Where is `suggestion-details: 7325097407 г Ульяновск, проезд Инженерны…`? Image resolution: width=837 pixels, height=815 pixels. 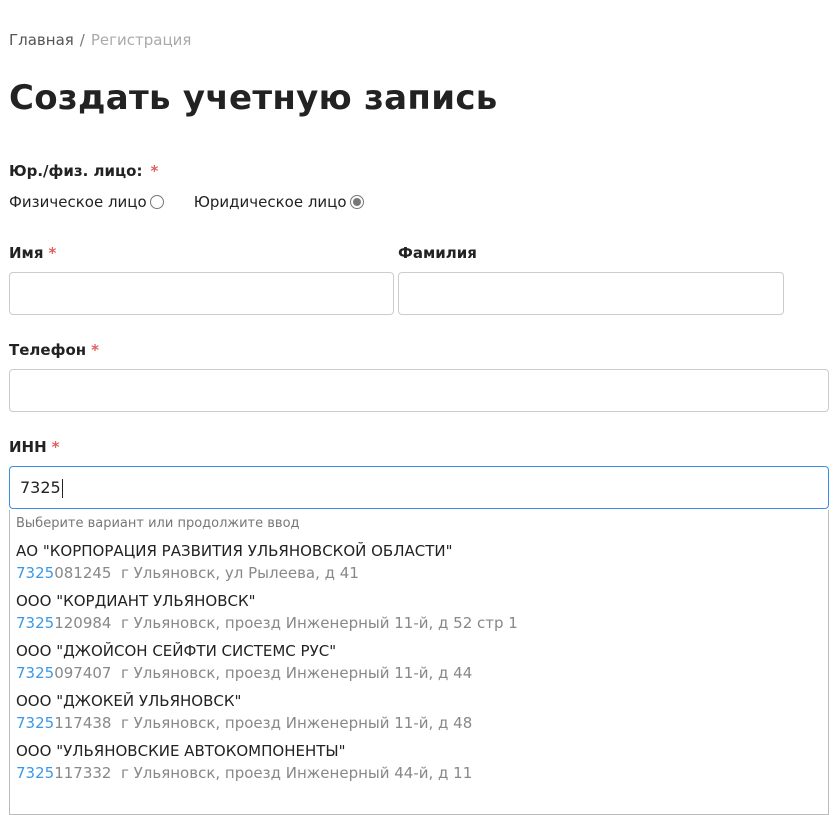 suggestion-details: 7325097407 г Ульяновск, проезд Инженерны… is located at coordinates (419, 673).